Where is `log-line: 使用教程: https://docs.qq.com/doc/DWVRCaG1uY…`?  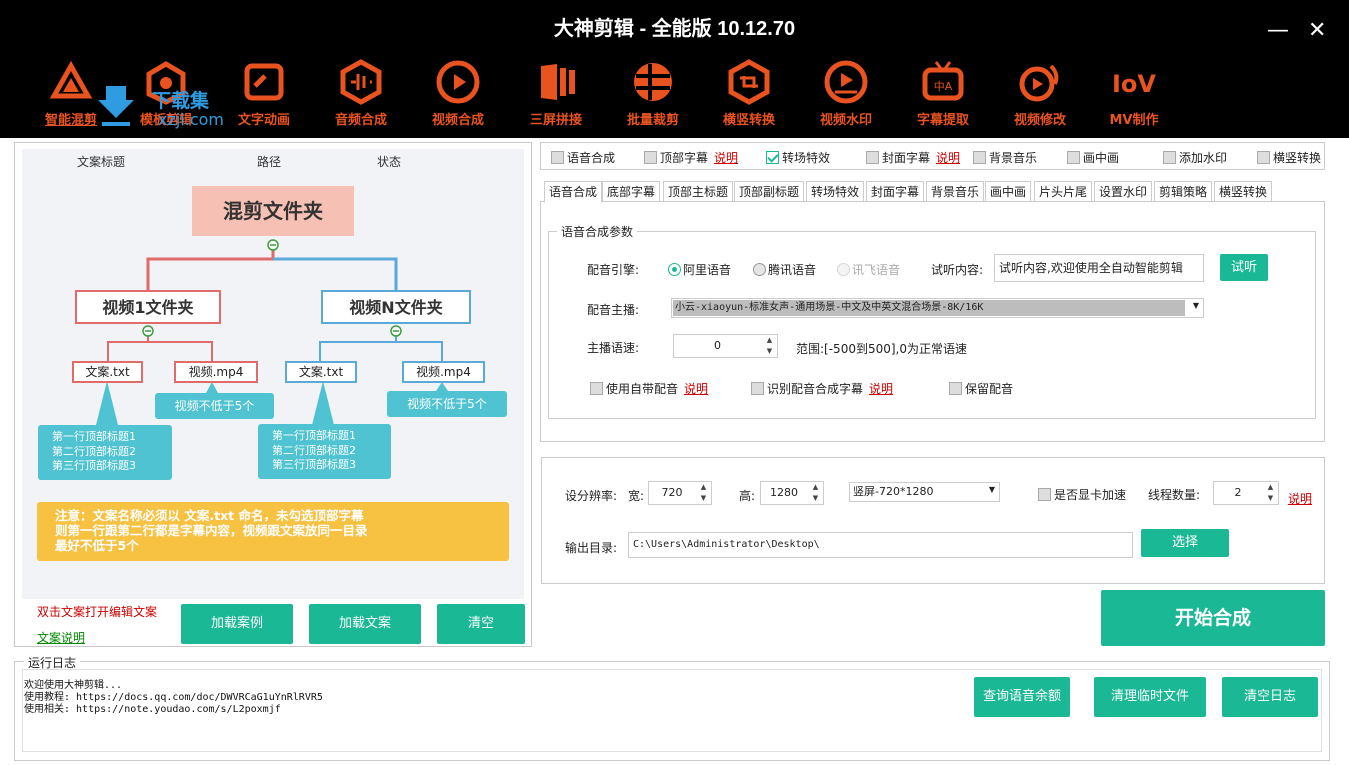 log-line: 使用教程: https://docs.qq.com/doc/DWVRCaG1uY… is located at coordinates (173, 697).